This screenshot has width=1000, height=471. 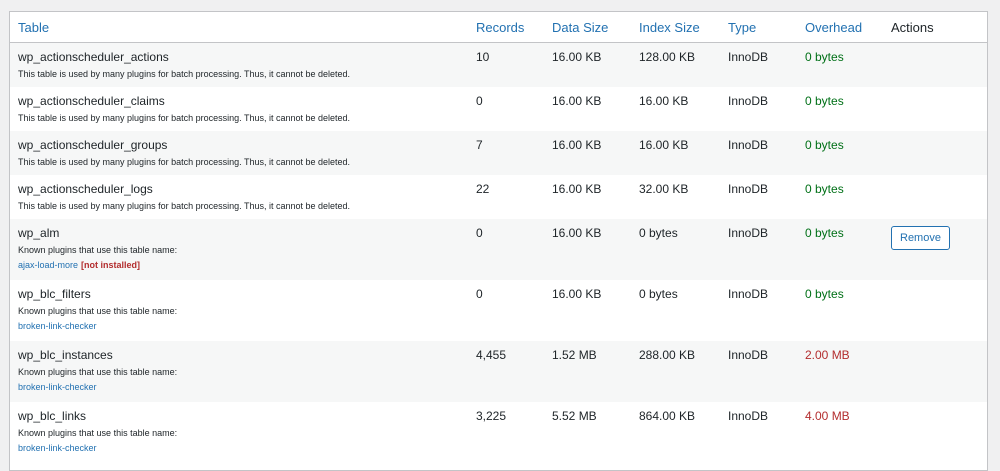 I want to click on column-header-records: Records, so click(x=506, y=27).